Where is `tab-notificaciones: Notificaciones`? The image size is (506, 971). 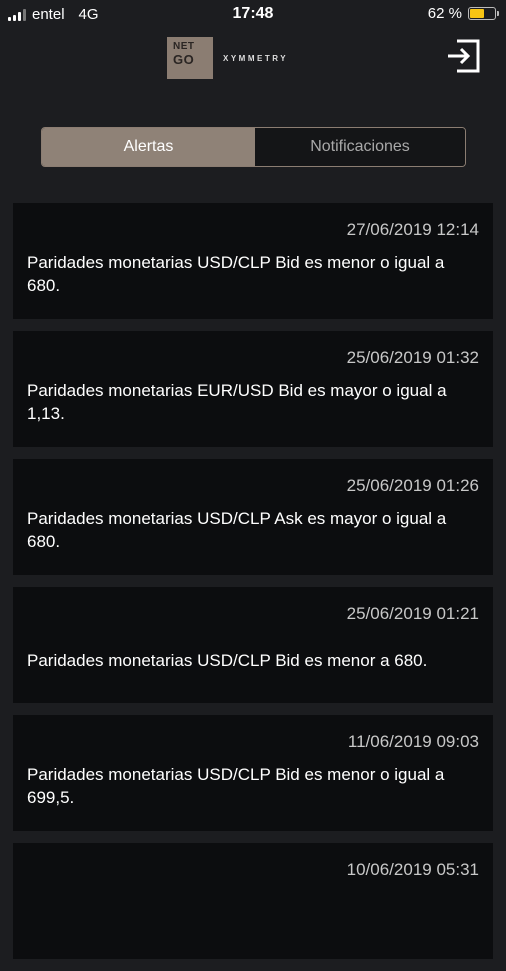
tab-notificaciones: Notificaciones is located at coordinates (360, 147).